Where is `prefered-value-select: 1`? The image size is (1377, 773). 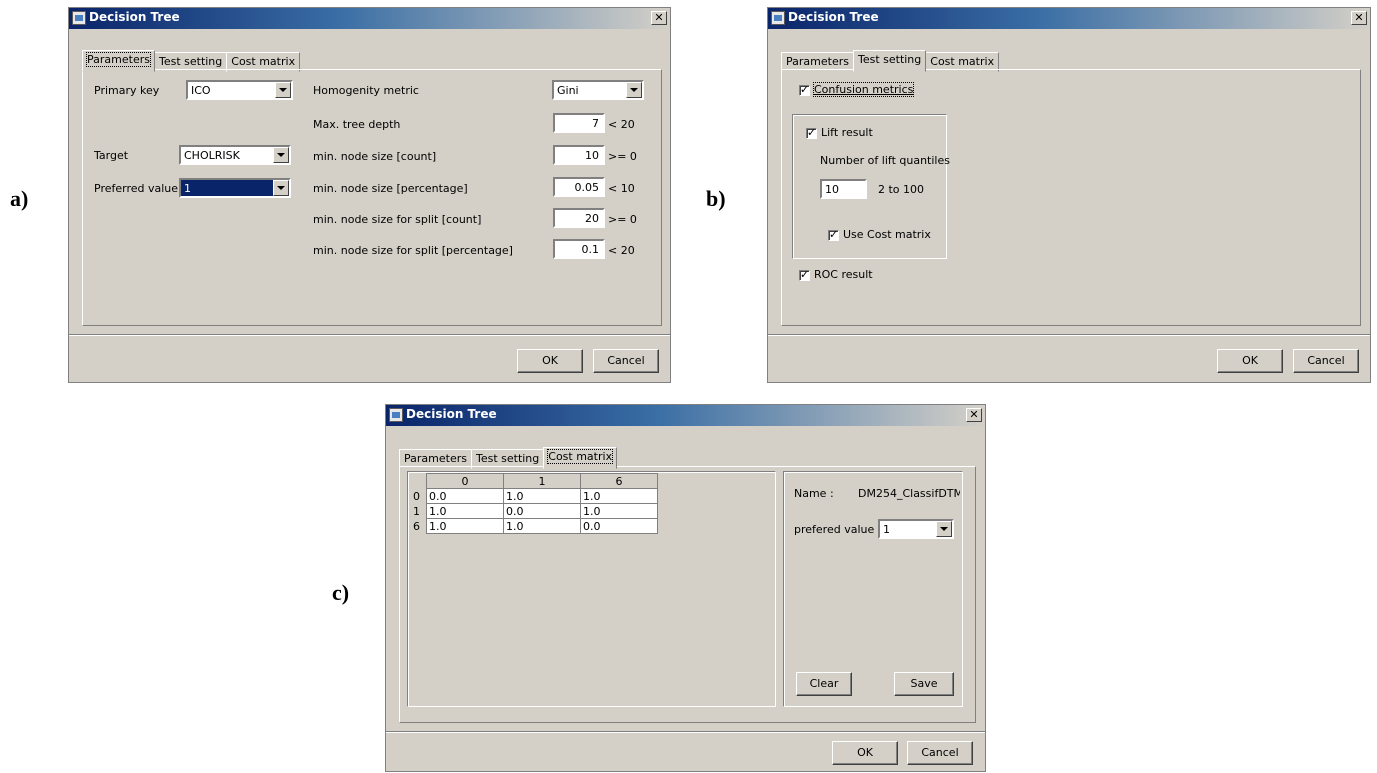
prefered-value-select: 1 is located at coordinates (916, 529).